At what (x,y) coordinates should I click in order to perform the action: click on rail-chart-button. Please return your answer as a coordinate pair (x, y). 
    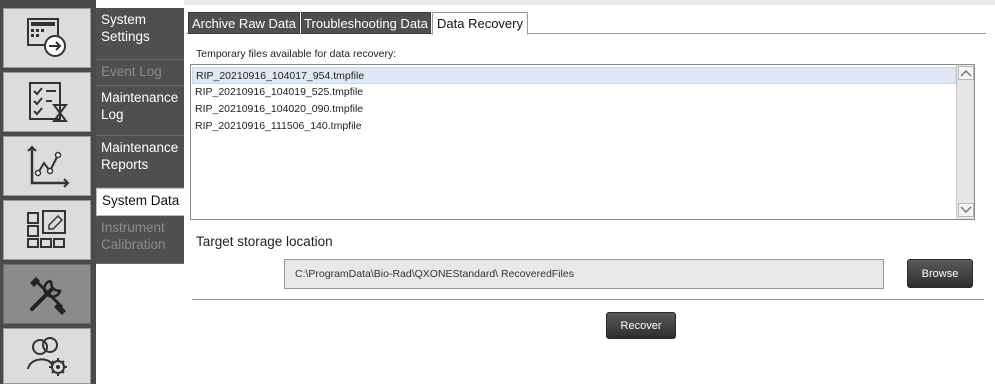
    Looking at the image, I should click on (47, 166).